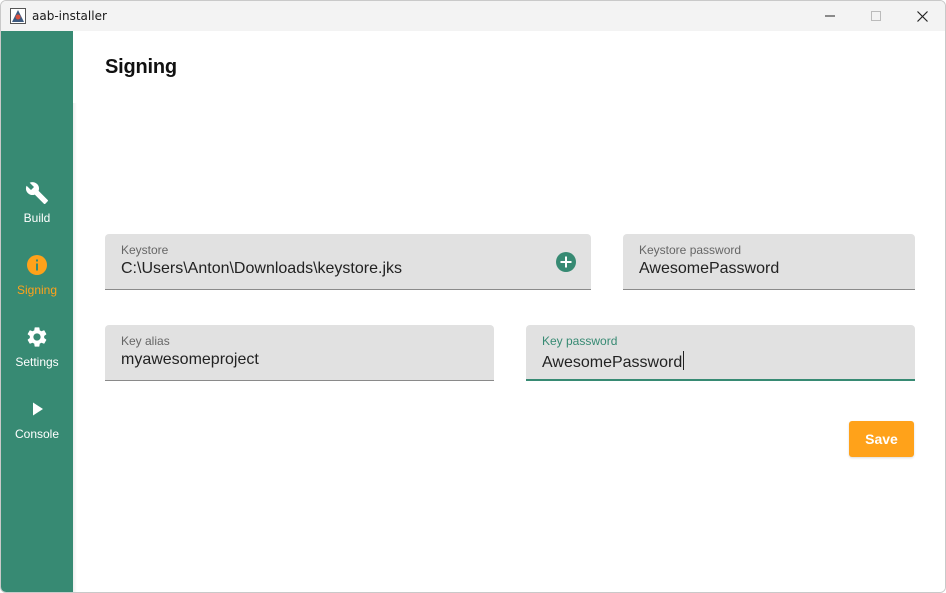 The width and height of the screenshot is (946, 593). Describe the element at coordinates (145, 250) in the screenshot. I see `keystore-label: Keystore` at that location.